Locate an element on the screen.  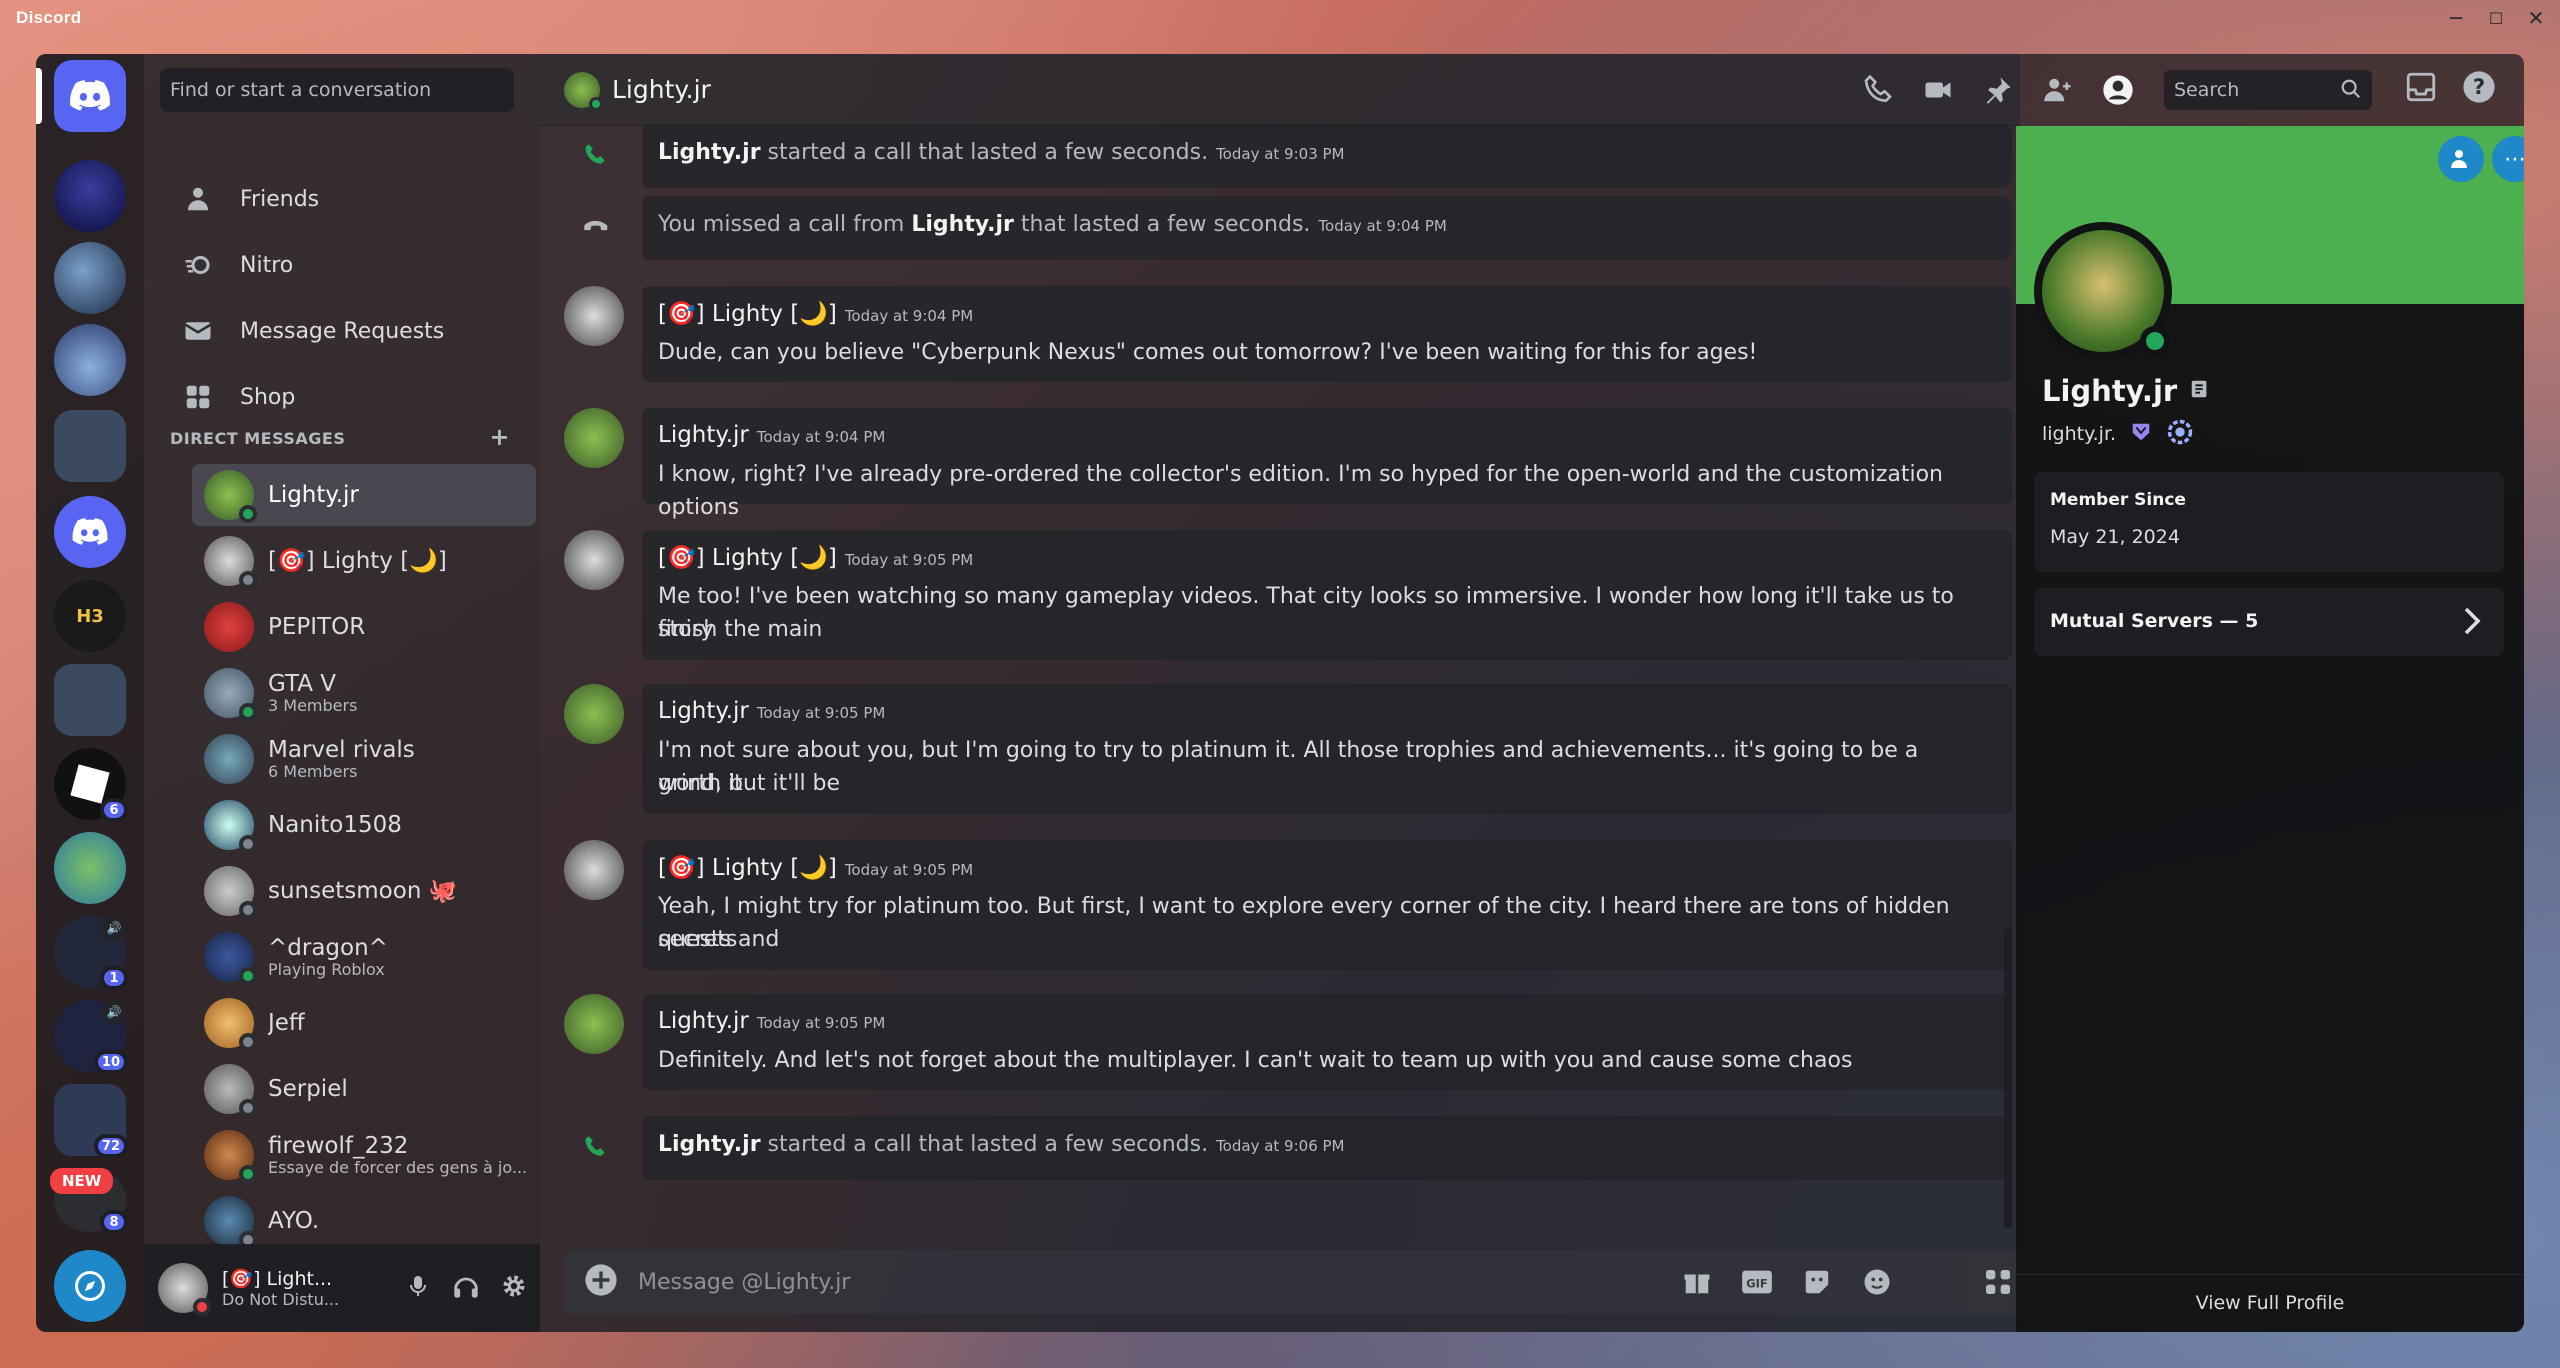
microphone-icon is located at coordinates (418, 1286).